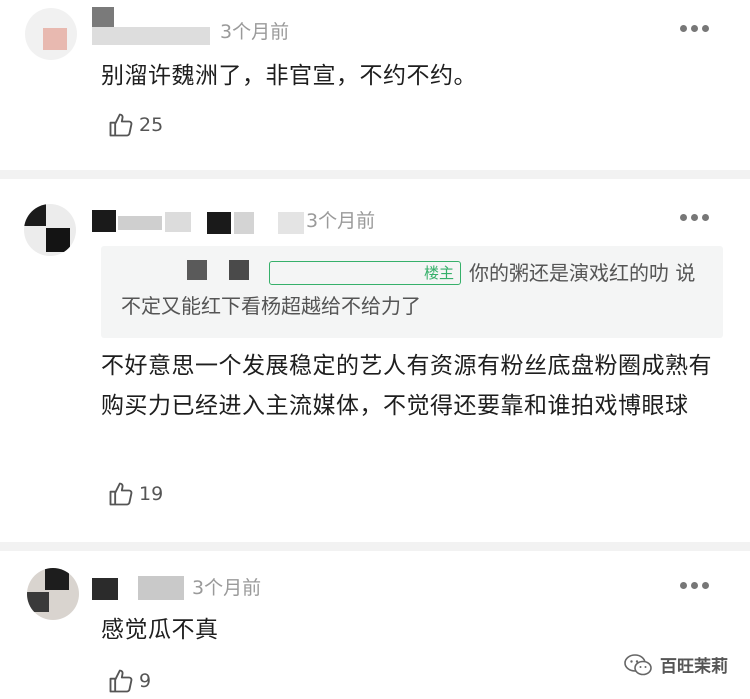 This screenshot has width=750, height=699. What do you see at coordinates (151, 494) in the screenshot?
I see `like-count: 19` at bounding box center [151, 494].